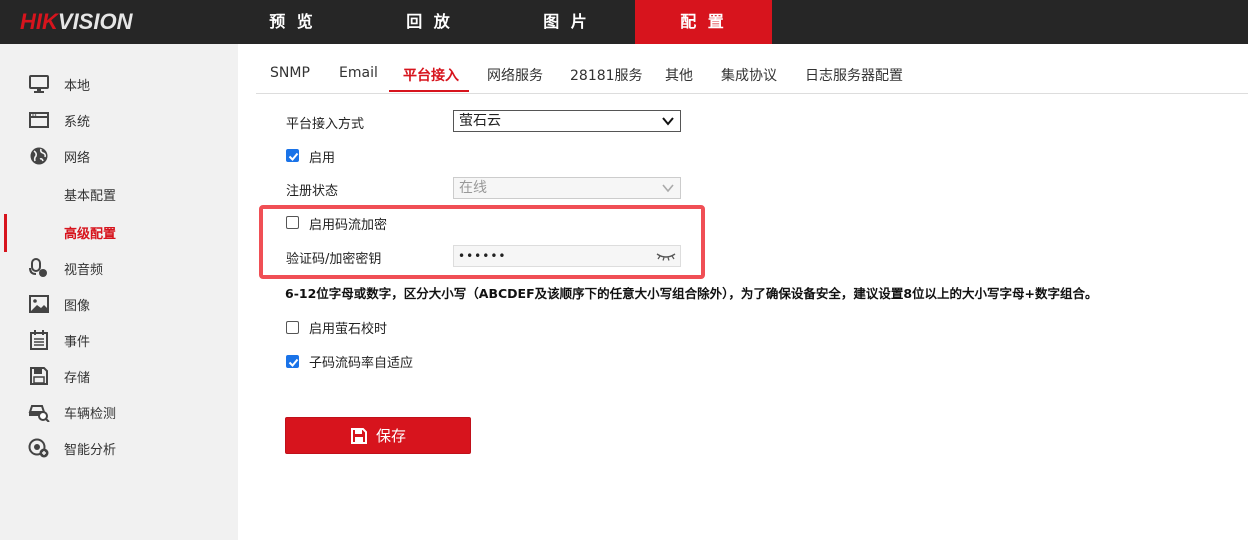 Image resolution: width=1248 pixels, height=540 pixels. Describe the element at coordinates (119, 156) in the screenshot. I see `sidebar-item-network: 网络` at that location.